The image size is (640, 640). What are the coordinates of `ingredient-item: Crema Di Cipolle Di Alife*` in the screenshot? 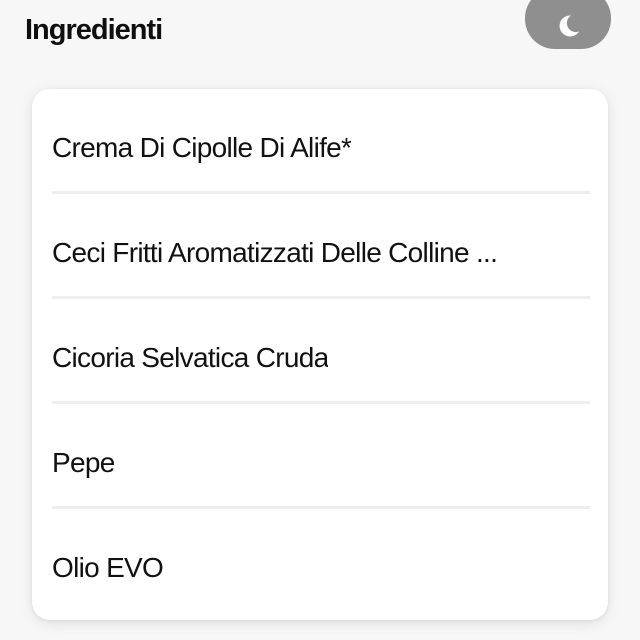 It's located at (320, 141).